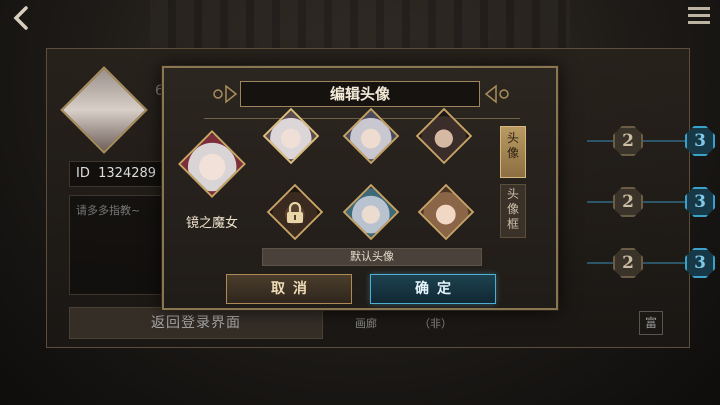 This screenshot has height=405, width=720. I want to click on current-avatar-name: 镜之魔女, so click(211, 223).